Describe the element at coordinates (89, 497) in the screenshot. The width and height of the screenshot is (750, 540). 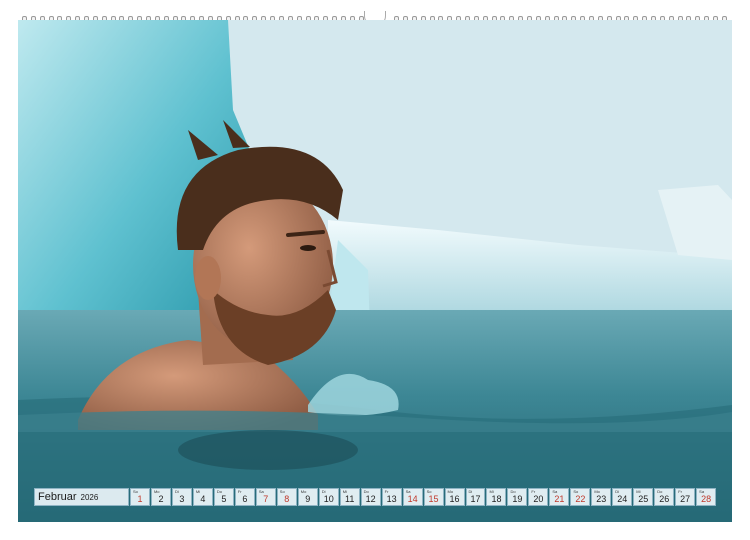
I see `year-label: 2026` at that location.